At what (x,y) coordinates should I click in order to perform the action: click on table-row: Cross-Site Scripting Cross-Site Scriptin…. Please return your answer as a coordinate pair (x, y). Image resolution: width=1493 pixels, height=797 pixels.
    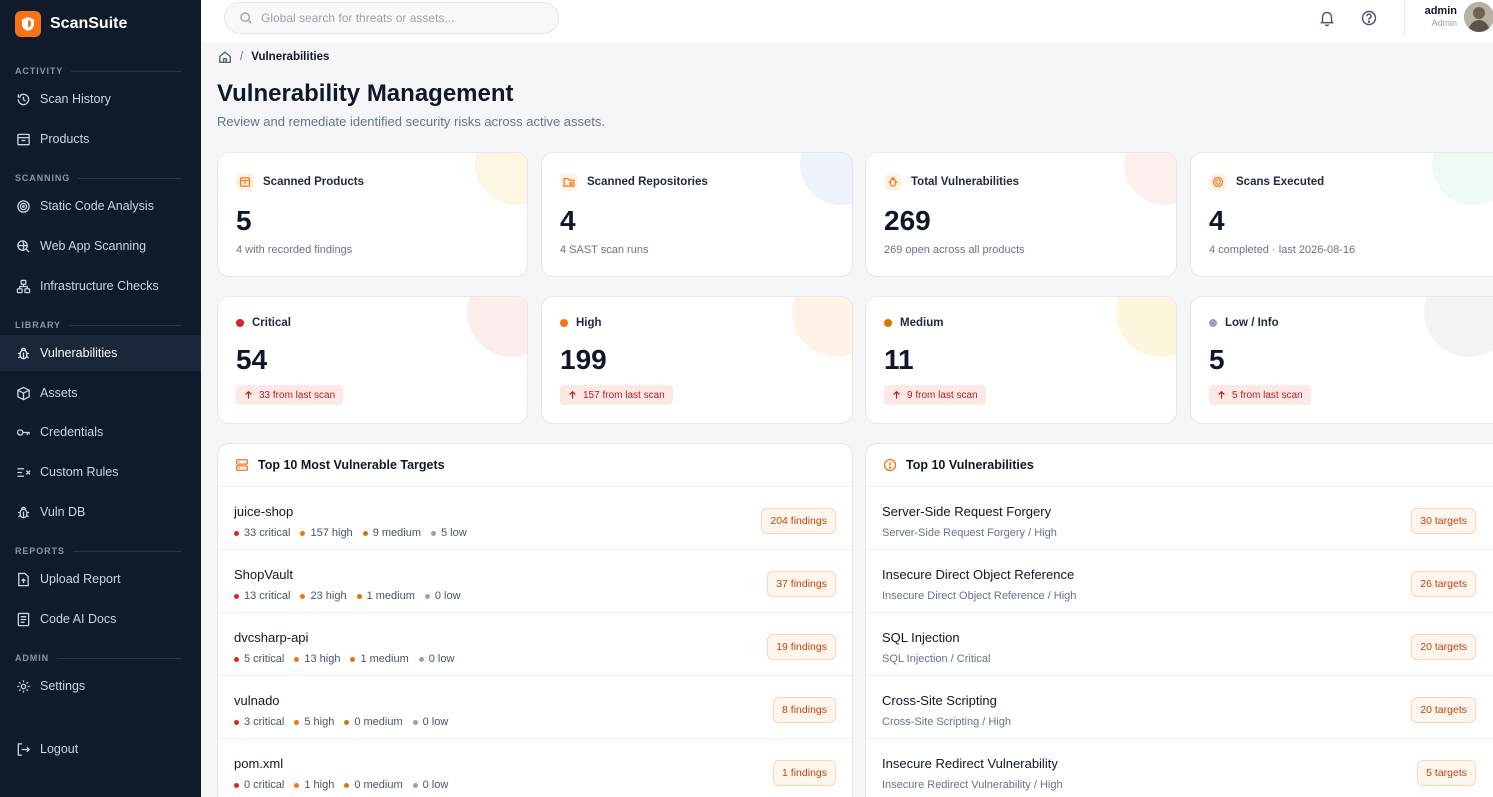
    Looking at the image, I should click on (1179, 707).